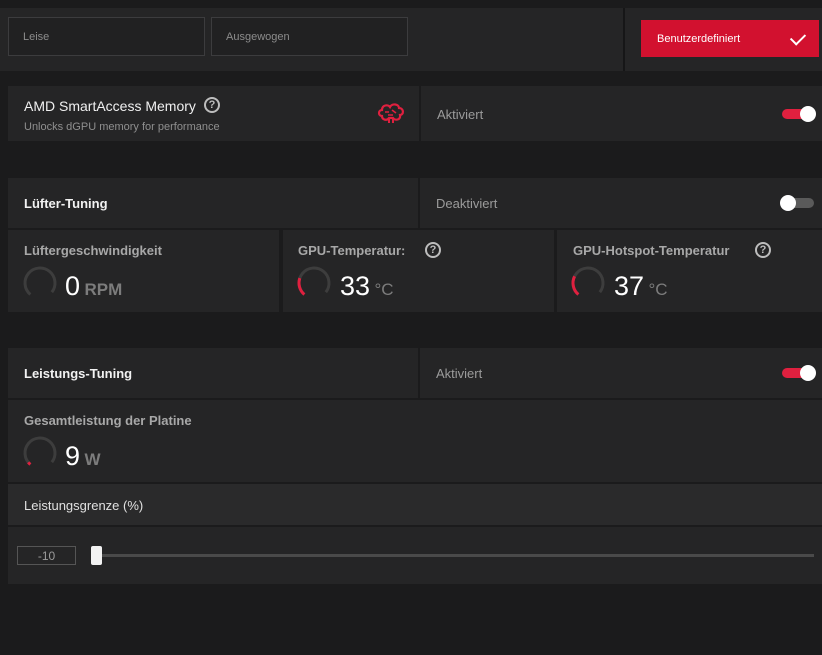  I want to click on fan-speed-label: Lüftergeschwindigkeit, so click(93, 250).